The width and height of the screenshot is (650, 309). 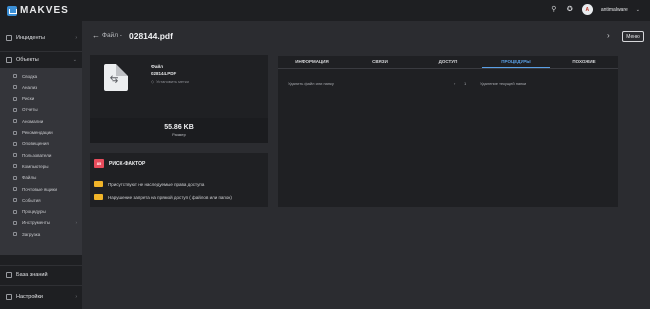 What do you see at coordinates (325, 10) in the screenshot?
I see `top-bar: MAKVES ⚲ ✪ A antimalware ⌄` at bounding box center [325, 10].